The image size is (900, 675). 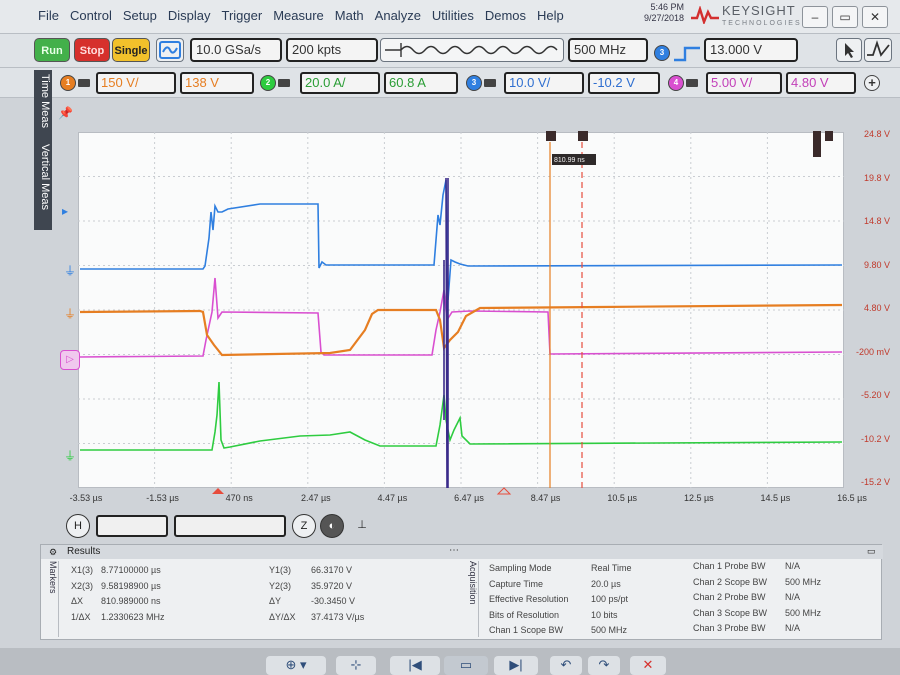 I want to click on trigger-burst-trace, so click(x=446, y=333).